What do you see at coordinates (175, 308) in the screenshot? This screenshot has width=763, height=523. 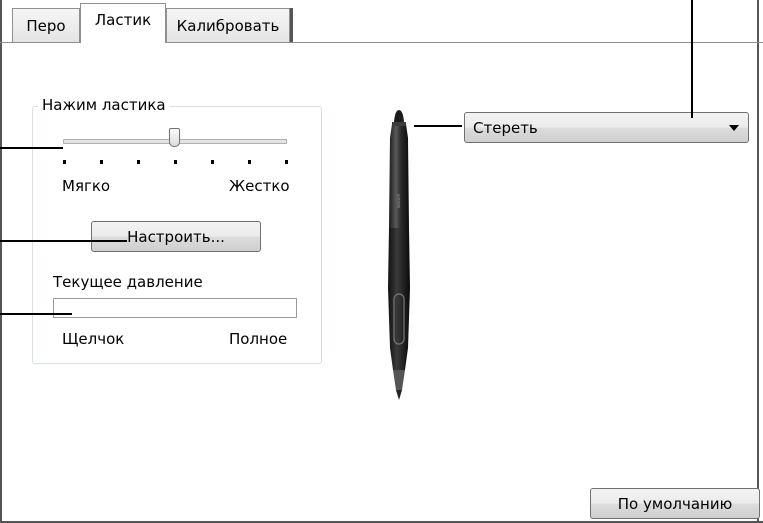 I see `current-pressure-bar` at bounding box center [175, 308].